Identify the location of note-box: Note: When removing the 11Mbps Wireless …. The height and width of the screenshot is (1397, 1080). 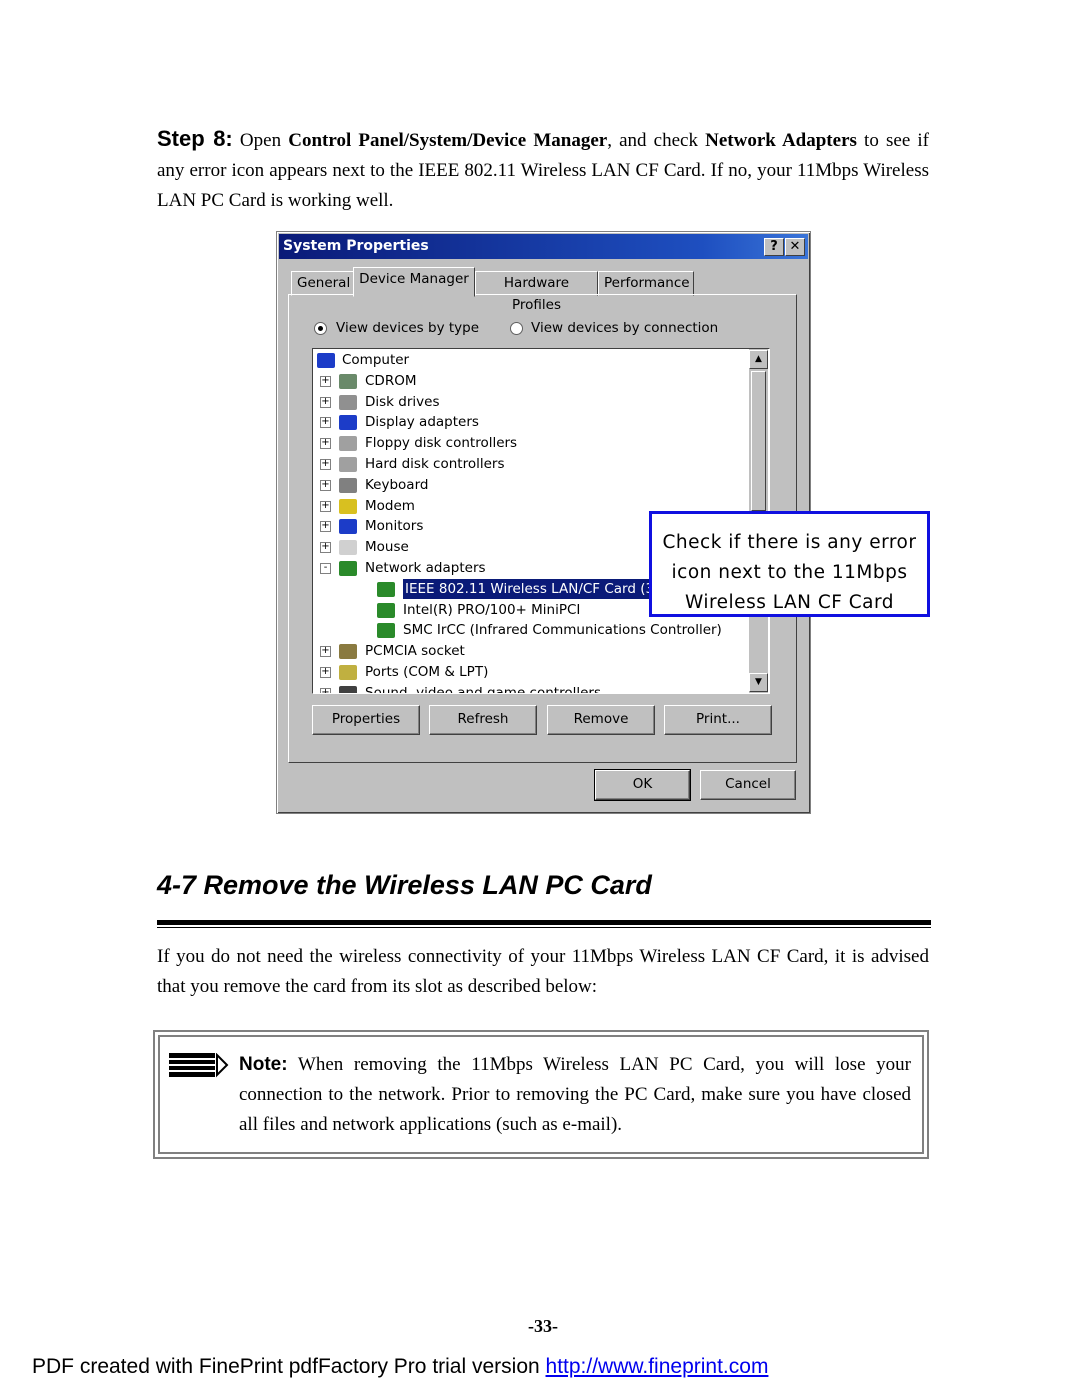
(541, 1094).